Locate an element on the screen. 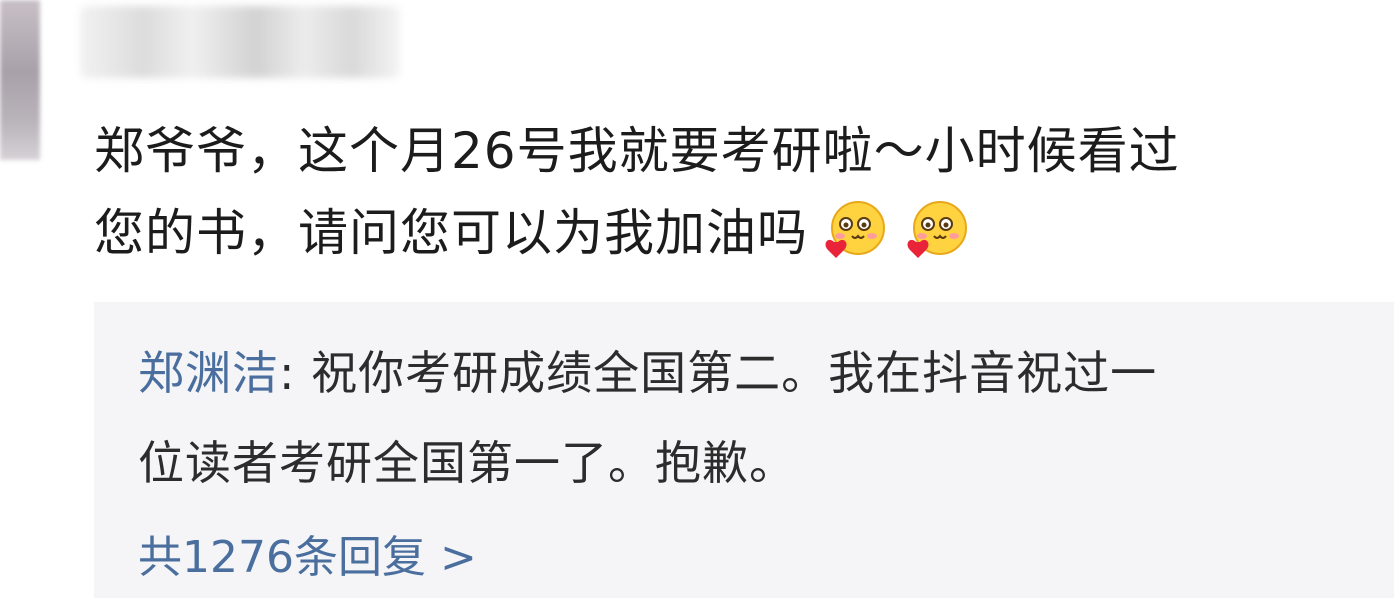 This screenshot has height=598, width=1394. reply-line-1: 郑渊洁: 祝你考研成绩全国第二。我在抖音祝过一 is located at coordinates (766, 373).